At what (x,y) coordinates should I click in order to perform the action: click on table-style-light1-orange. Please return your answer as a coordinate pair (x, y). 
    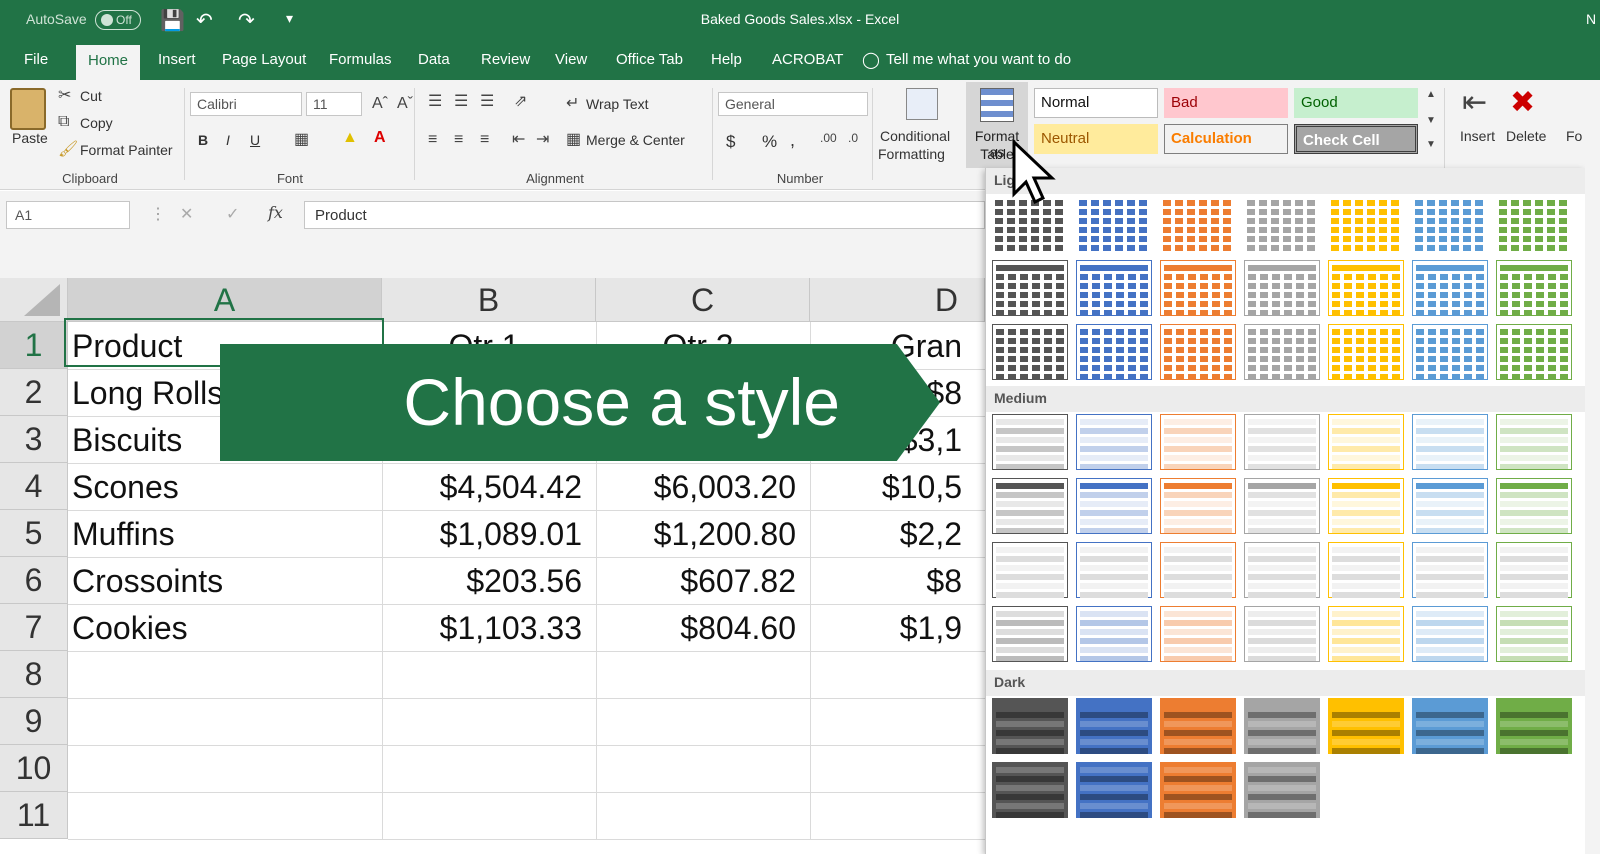
    Looking at the image, I should click on (1198, 224).